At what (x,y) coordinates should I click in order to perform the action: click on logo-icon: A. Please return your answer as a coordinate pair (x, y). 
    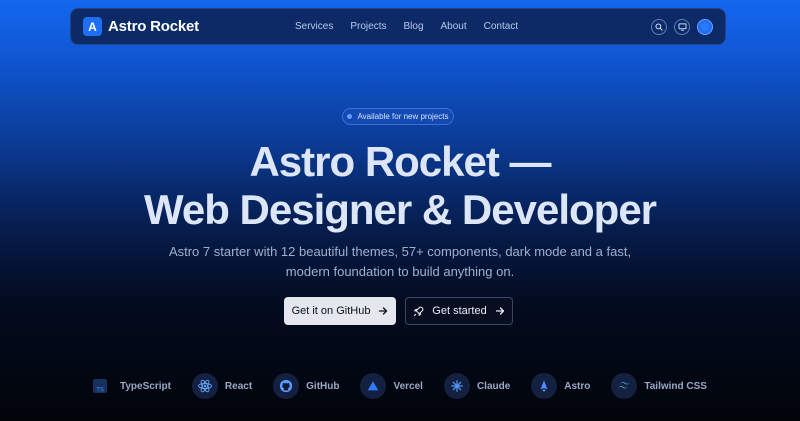
    Looking at the image, I should click on (92, 26).